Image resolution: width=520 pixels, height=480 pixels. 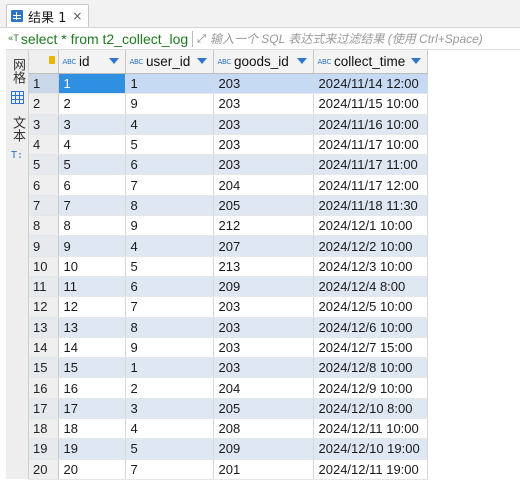 What do you see at coordinates (169, 409) in the screenshot?
I see `table-cell: 3` at bounding box center [169, 409].